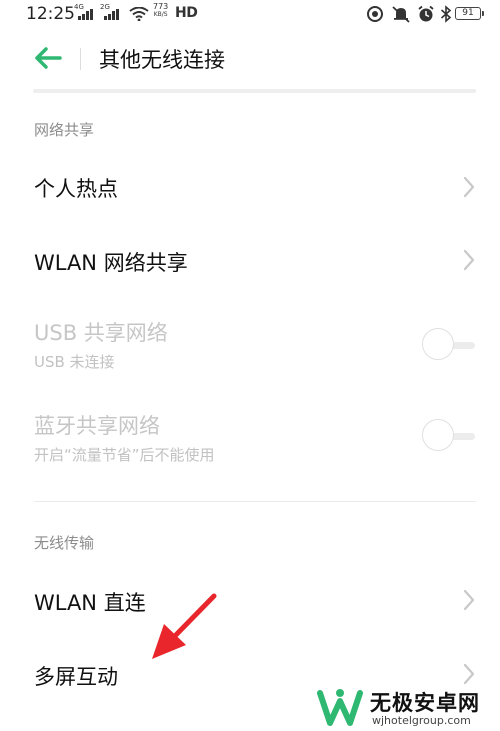 Image resolution: width=500 pixels, height=731 pixels. What do you see at coordinates (160, 14) in the screenshot?
I see `network-speed-unit: KB/S` at bounding box center [160, 14].